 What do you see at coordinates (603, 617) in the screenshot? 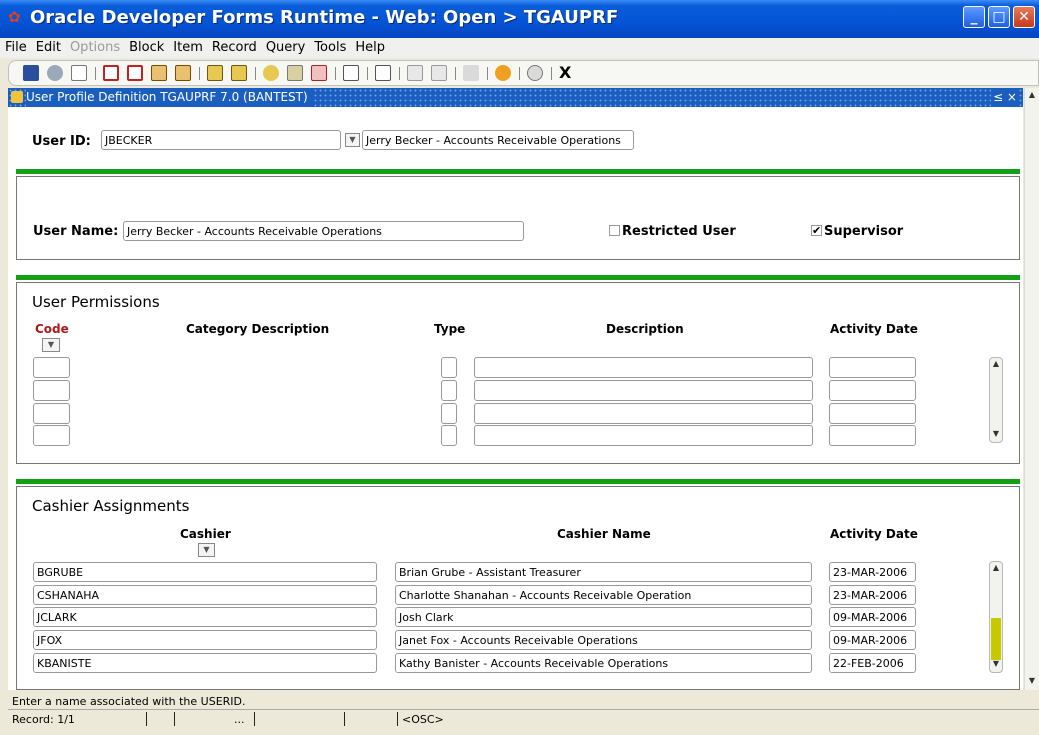
I see `cashier-name-field: Josh Clark` at bounding box center [603, 617].